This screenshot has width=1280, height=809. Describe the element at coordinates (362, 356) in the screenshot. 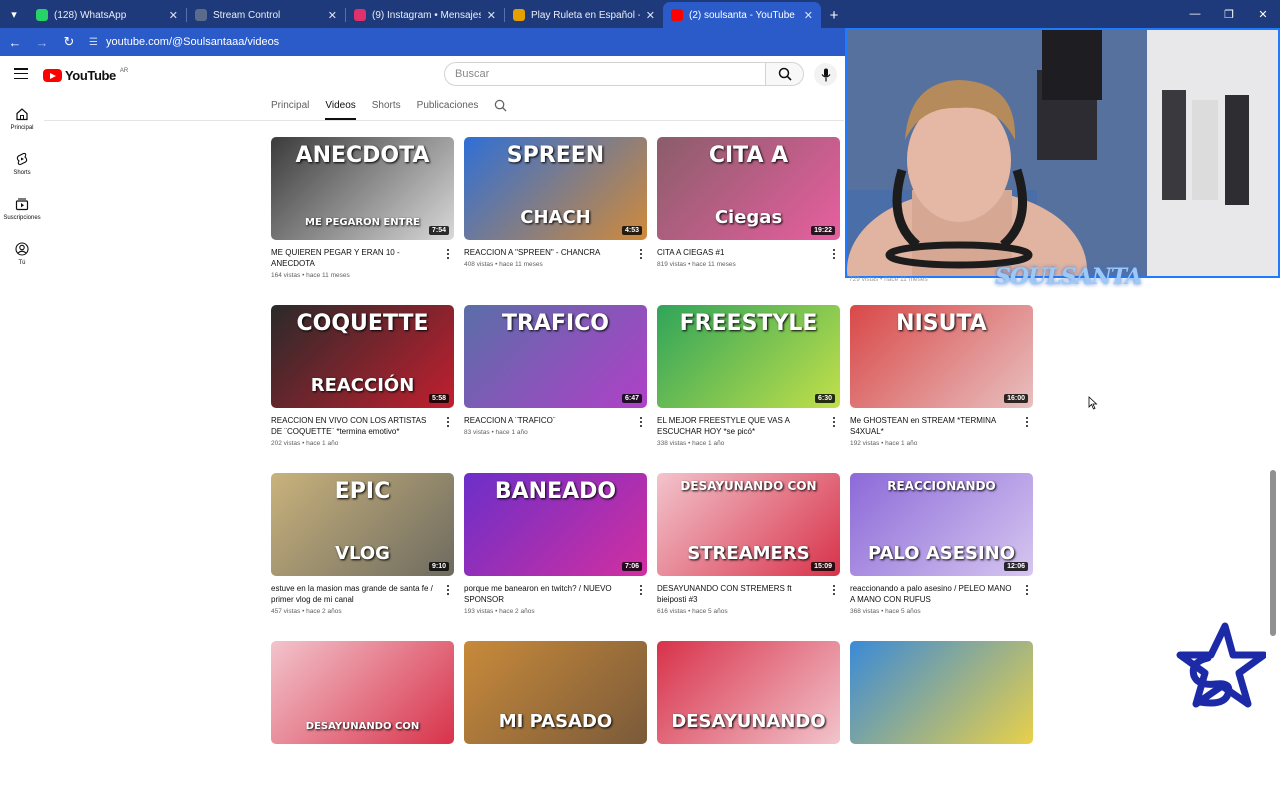

I see `video-thumbnail: COQUETTE REACCIÓN 5:58` at that location.